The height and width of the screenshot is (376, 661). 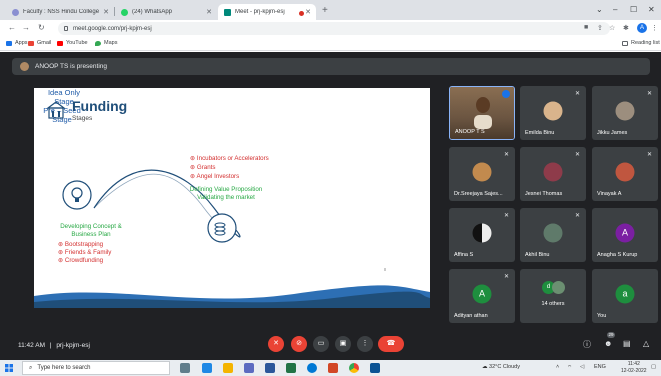 What do you see at coordinates (85, 252) in the screenshot?
I see `concept-item: ⊛ Friends & Family` at bounding box center [85, 252].